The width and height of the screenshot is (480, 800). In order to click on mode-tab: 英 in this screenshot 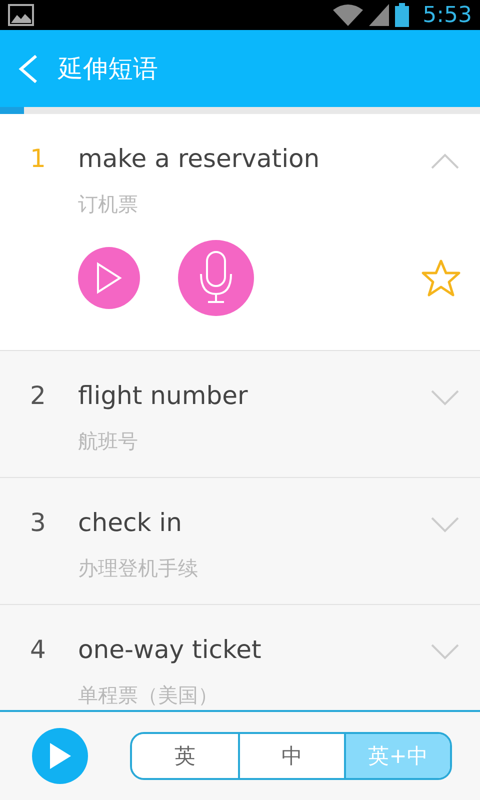, I will do `click(185, 756)`.